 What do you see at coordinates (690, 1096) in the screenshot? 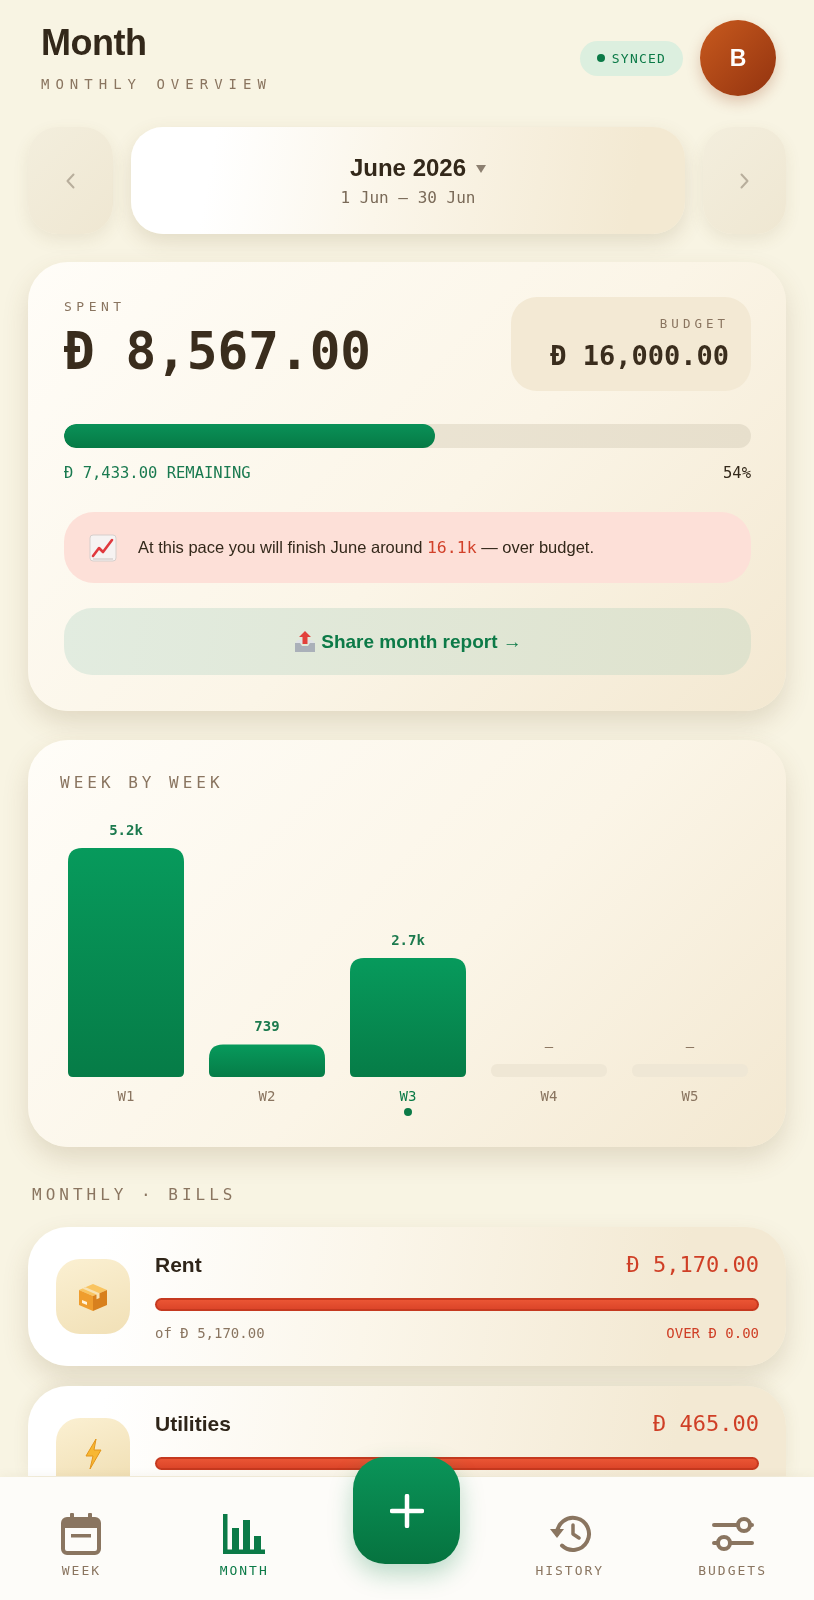
I see `week-label: W5` at bounding box center [690, 1096].